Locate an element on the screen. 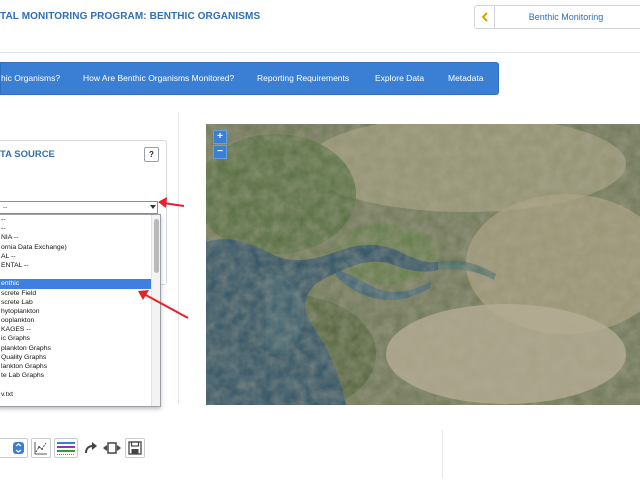  legend-lines-button is located at coordinates (66, 448).